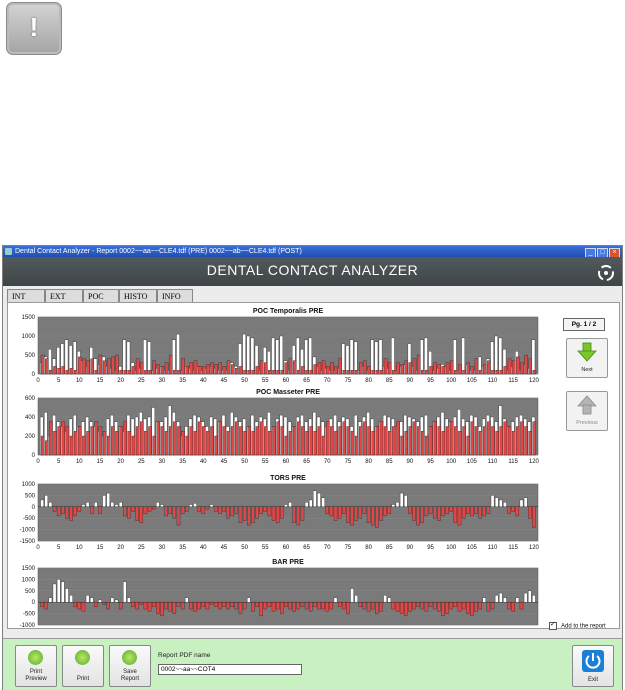 This screenshot has height=690, width=625. I want to click on previous-button: Previous, so click(587, 411).